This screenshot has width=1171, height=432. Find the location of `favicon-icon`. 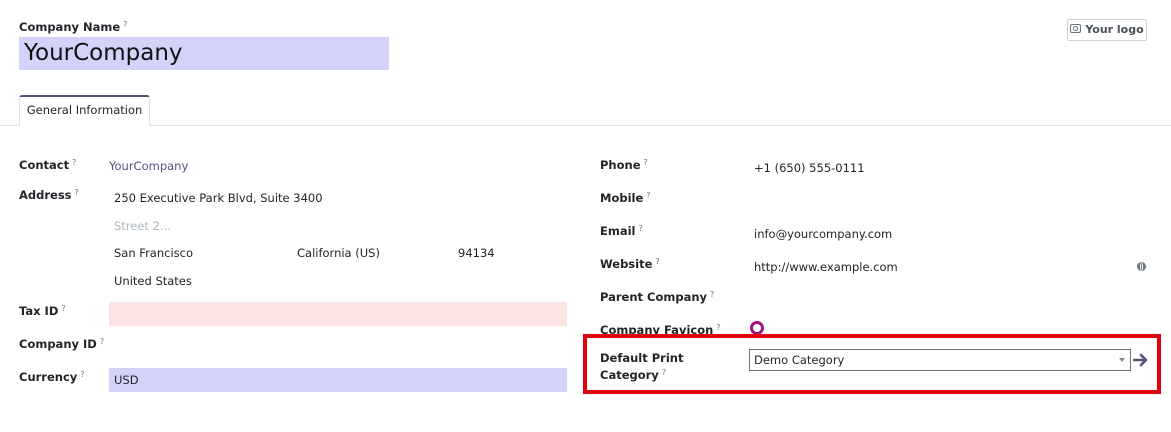

favicon-icon is located at coordinates (757, 328).